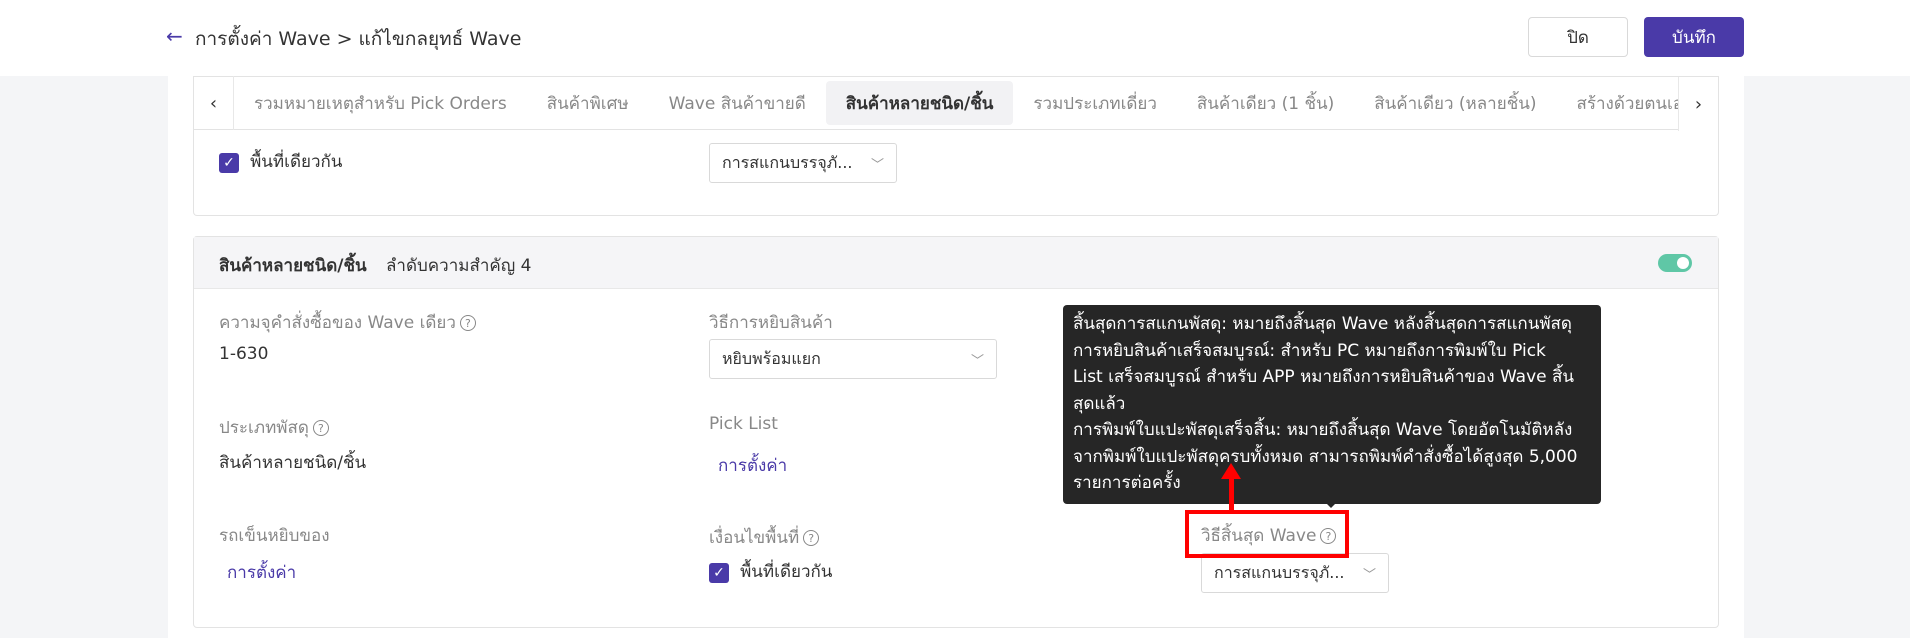 This screenshot has height=638, width=1910. What do you see at coordinates (293, 266) in the screenshot?
I see `card-title: สินค้าหลายชนิด/ชิ้น` at bounding box center [293, 266].